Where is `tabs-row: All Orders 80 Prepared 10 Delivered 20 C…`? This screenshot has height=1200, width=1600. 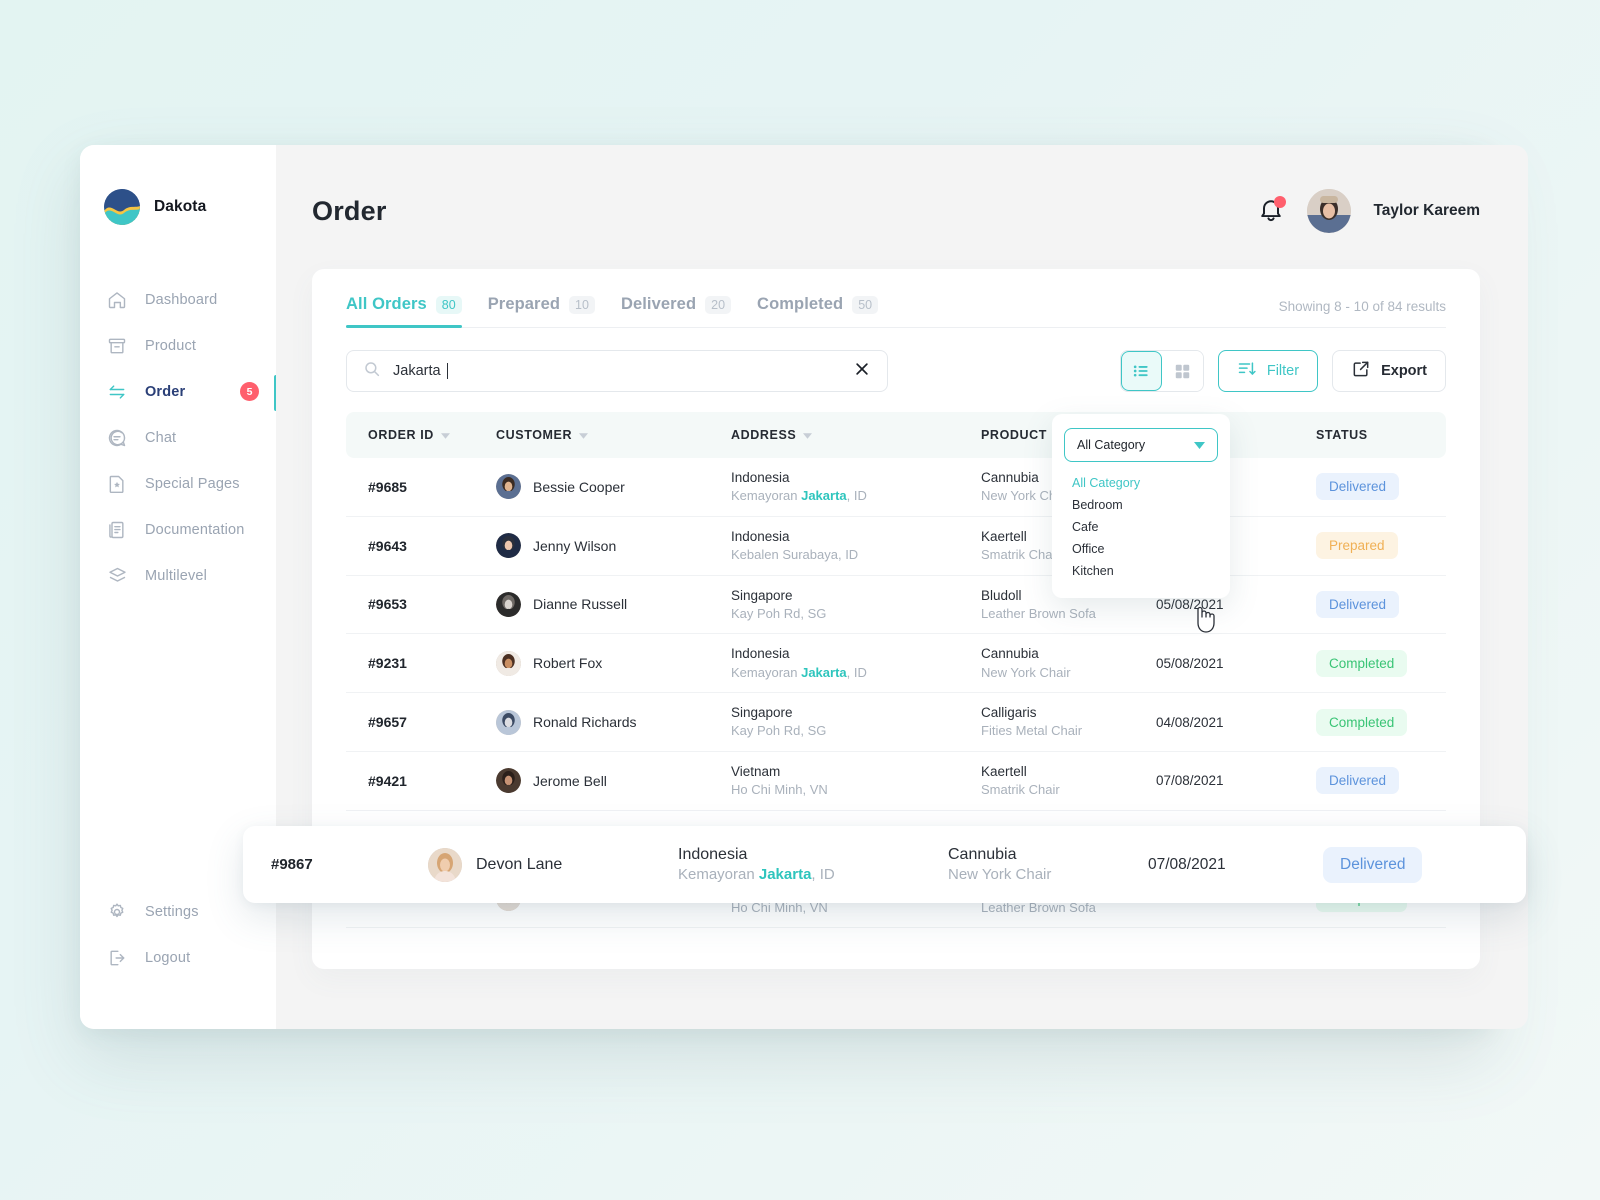 tabs-row: All Orders 80 Prepared 10 Delivered 20 C… is located at coordinates (896, 311).